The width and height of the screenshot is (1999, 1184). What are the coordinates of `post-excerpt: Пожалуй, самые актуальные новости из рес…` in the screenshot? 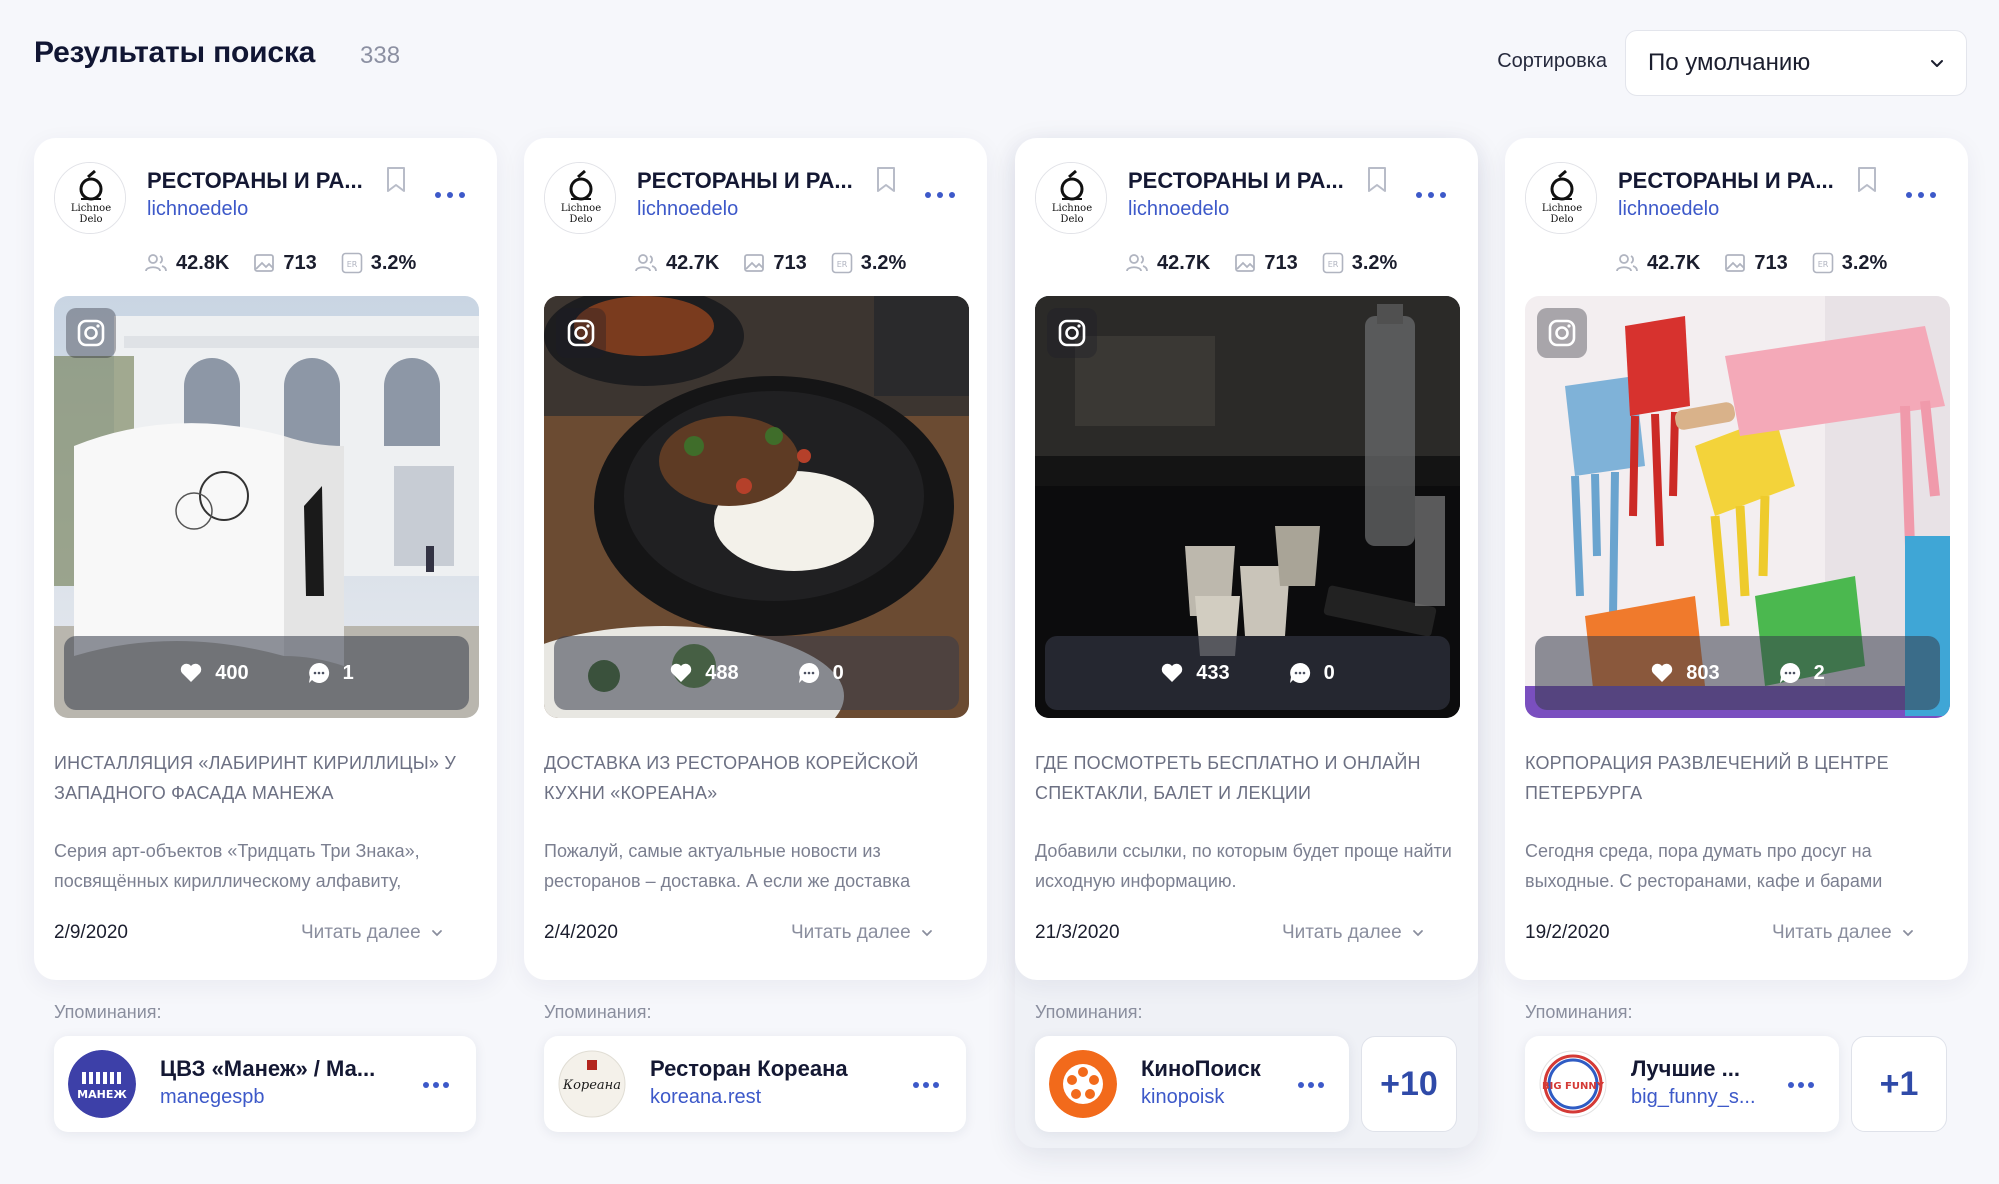 It's located at (727, 866).